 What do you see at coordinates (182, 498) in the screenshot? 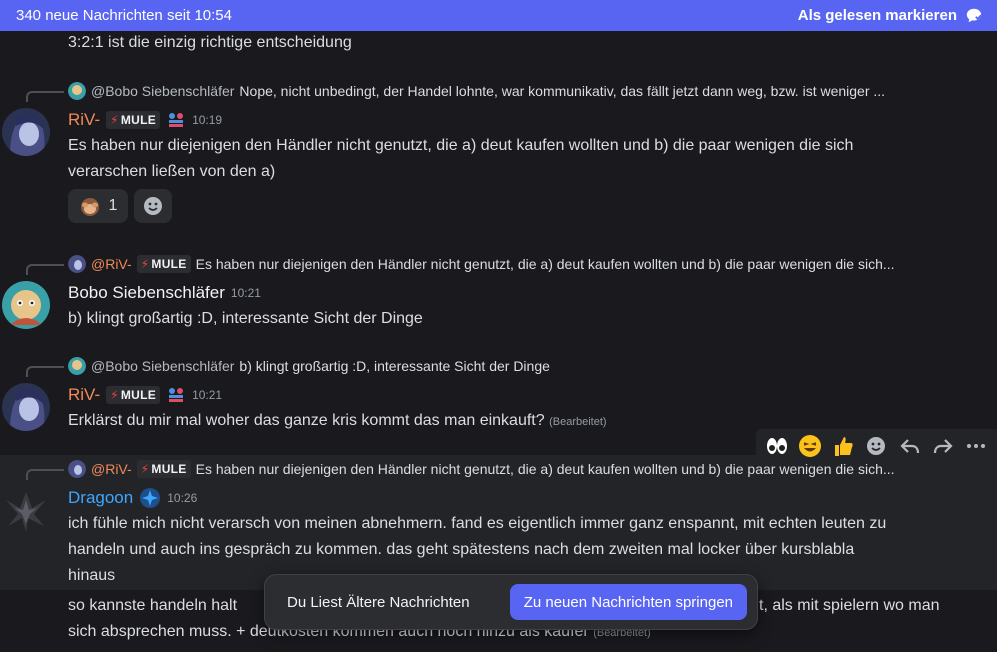
I see `timestamp: 10:26` at bounding box center [182, 498].